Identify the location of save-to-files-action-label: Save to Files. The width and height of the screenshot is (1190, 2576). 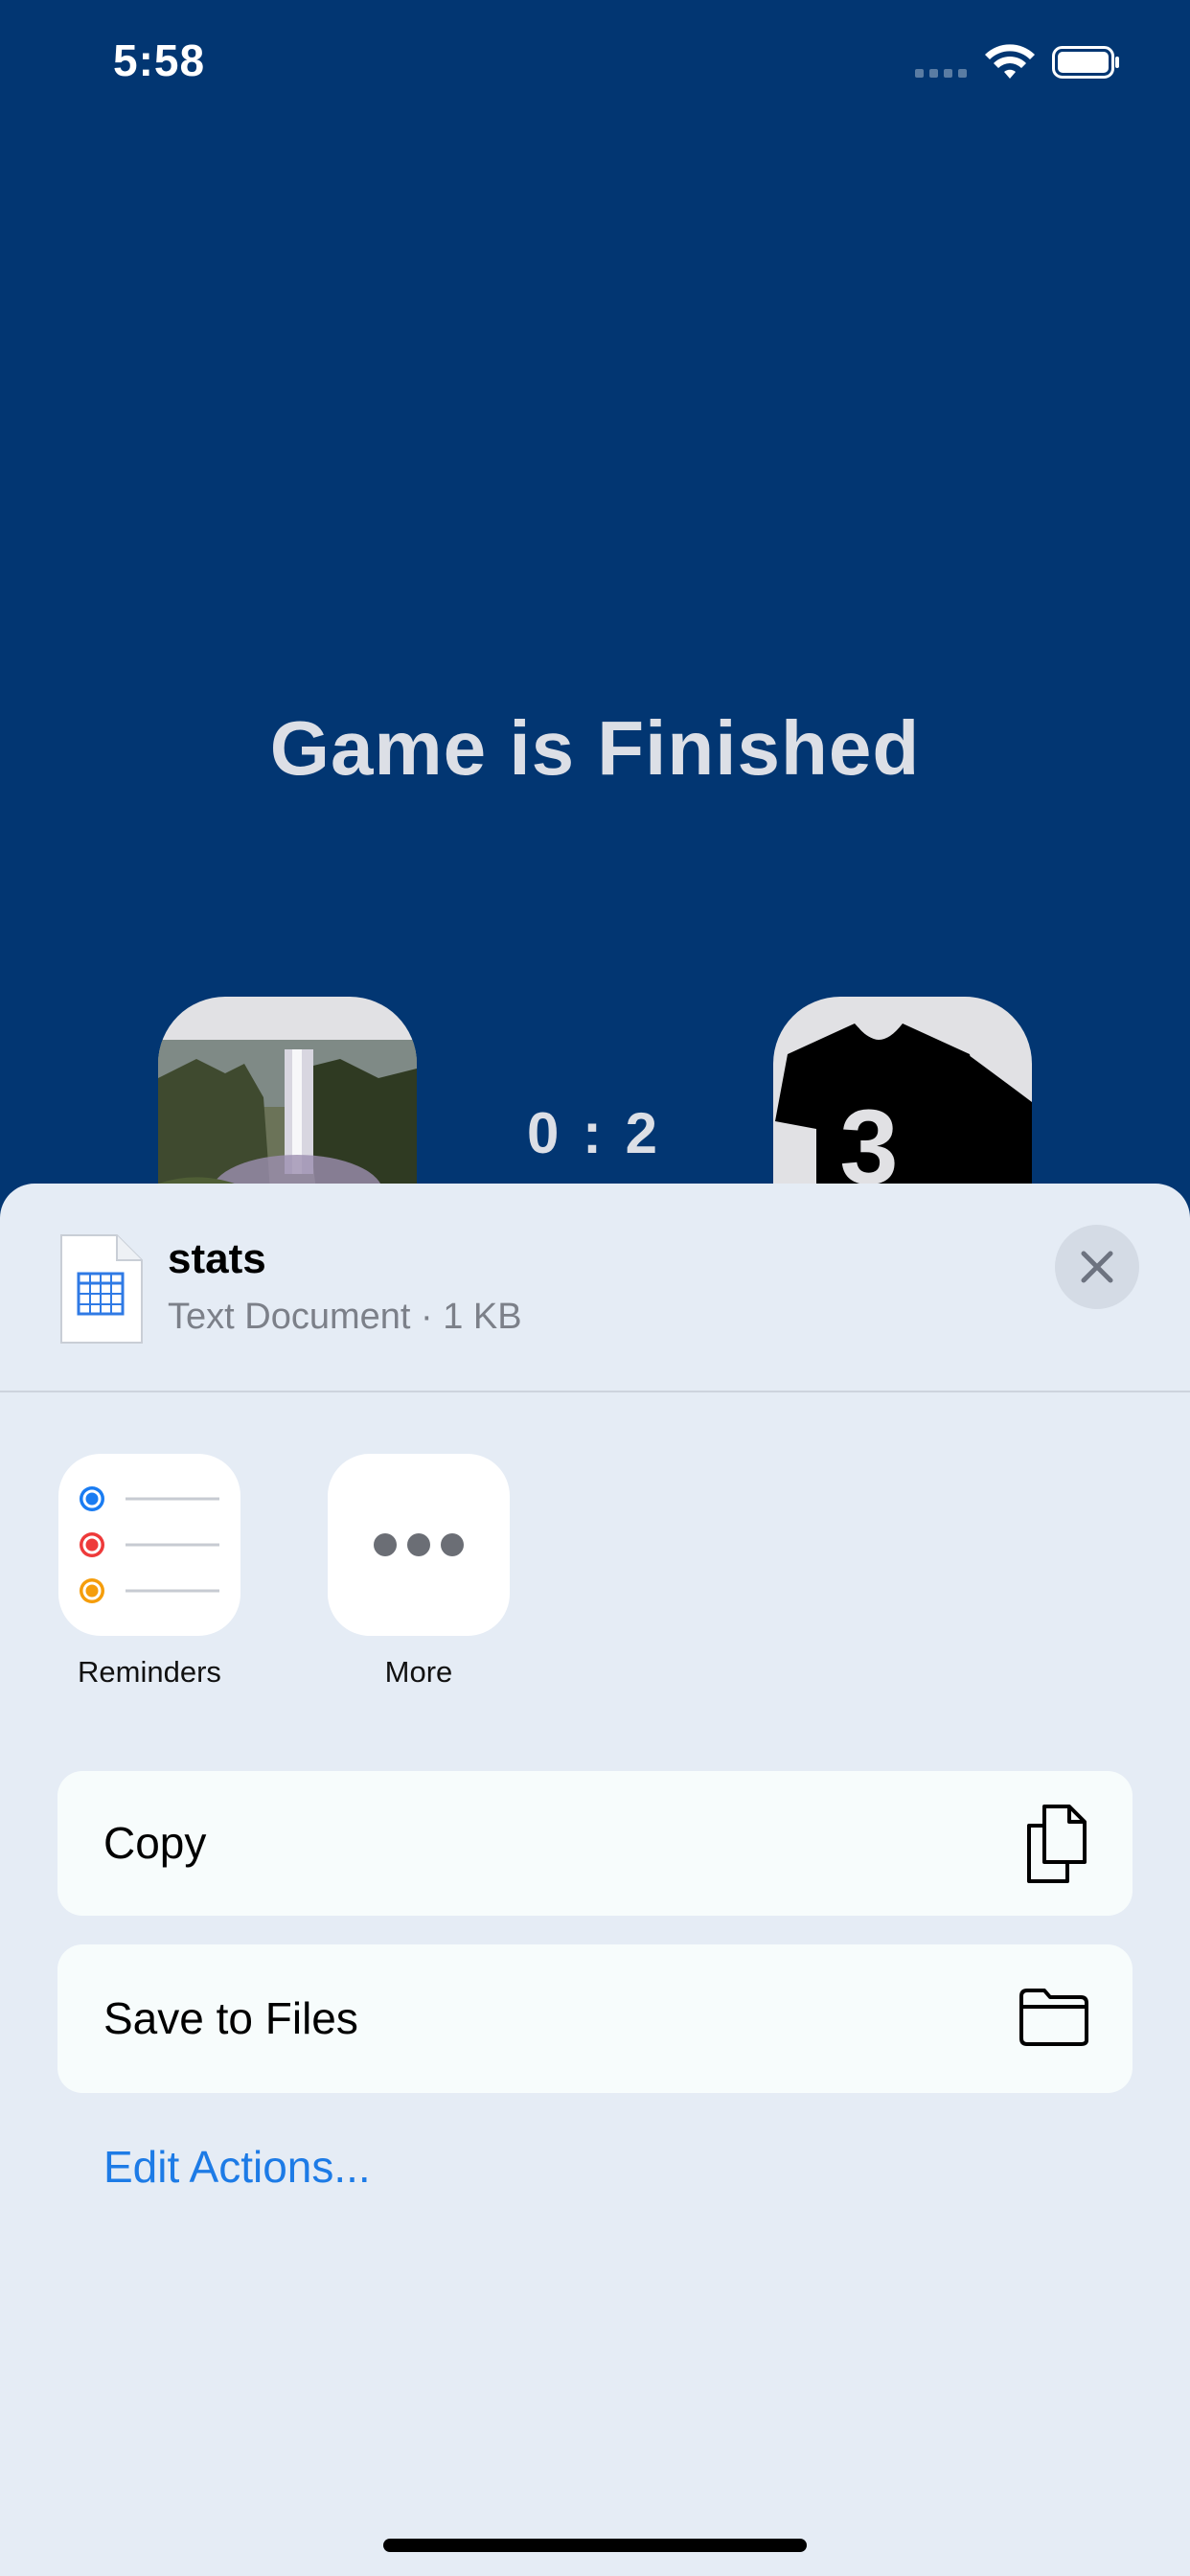
(230, 2018).